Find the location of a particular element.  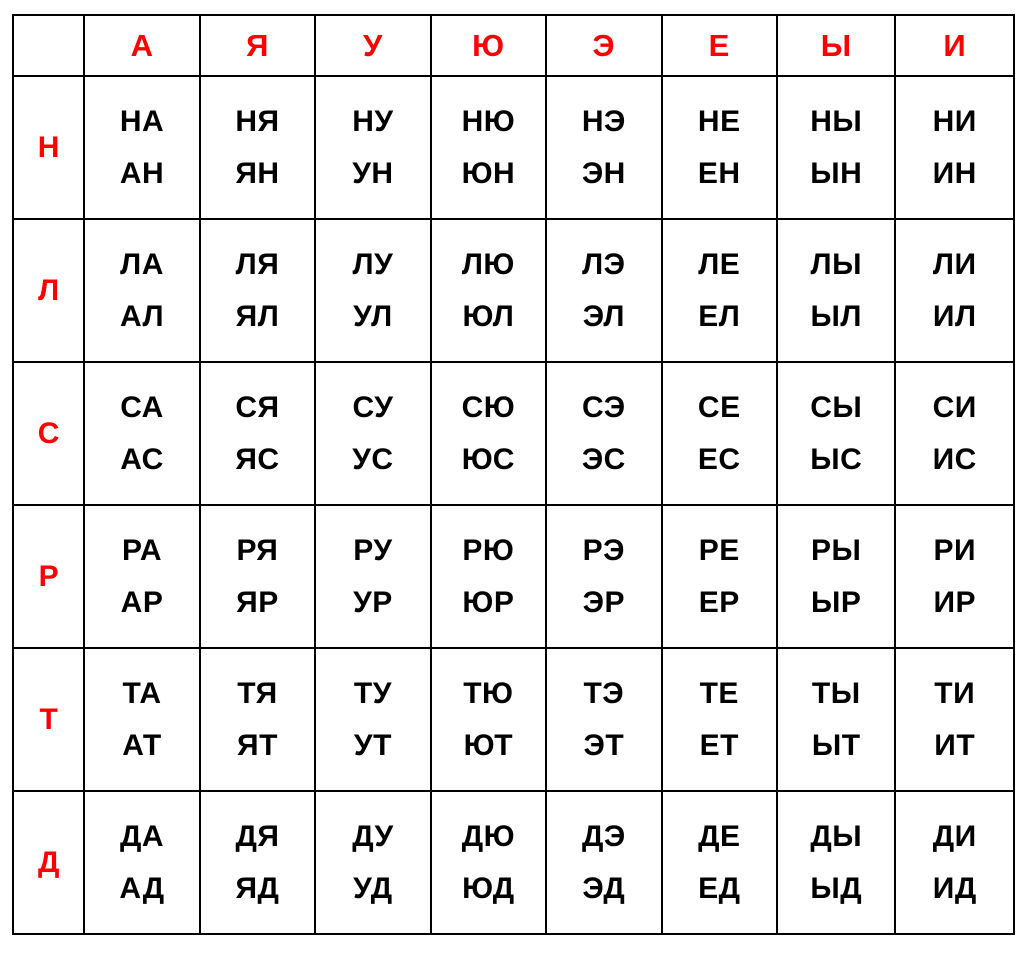

syllable-forward: ДЯ is located at coordinates (257, 836).